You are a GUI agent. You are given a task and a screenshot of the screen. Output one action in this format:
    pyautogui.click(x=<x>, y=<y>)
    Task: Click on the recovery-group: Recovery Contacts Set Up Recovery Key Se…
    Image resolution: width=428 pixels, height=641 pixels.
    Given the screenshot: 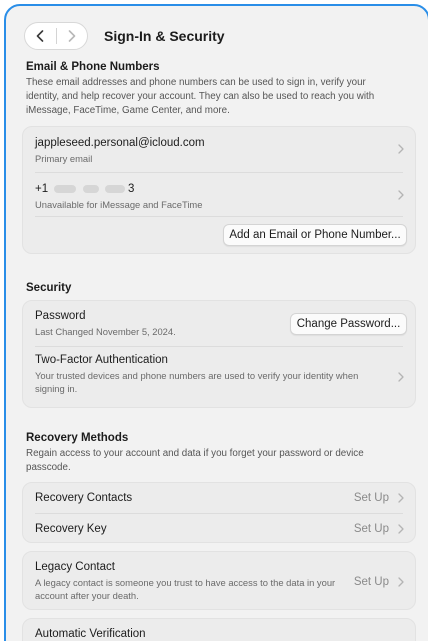 What is the action you would take?
    pyautogui.click(x=219, y=512)
    